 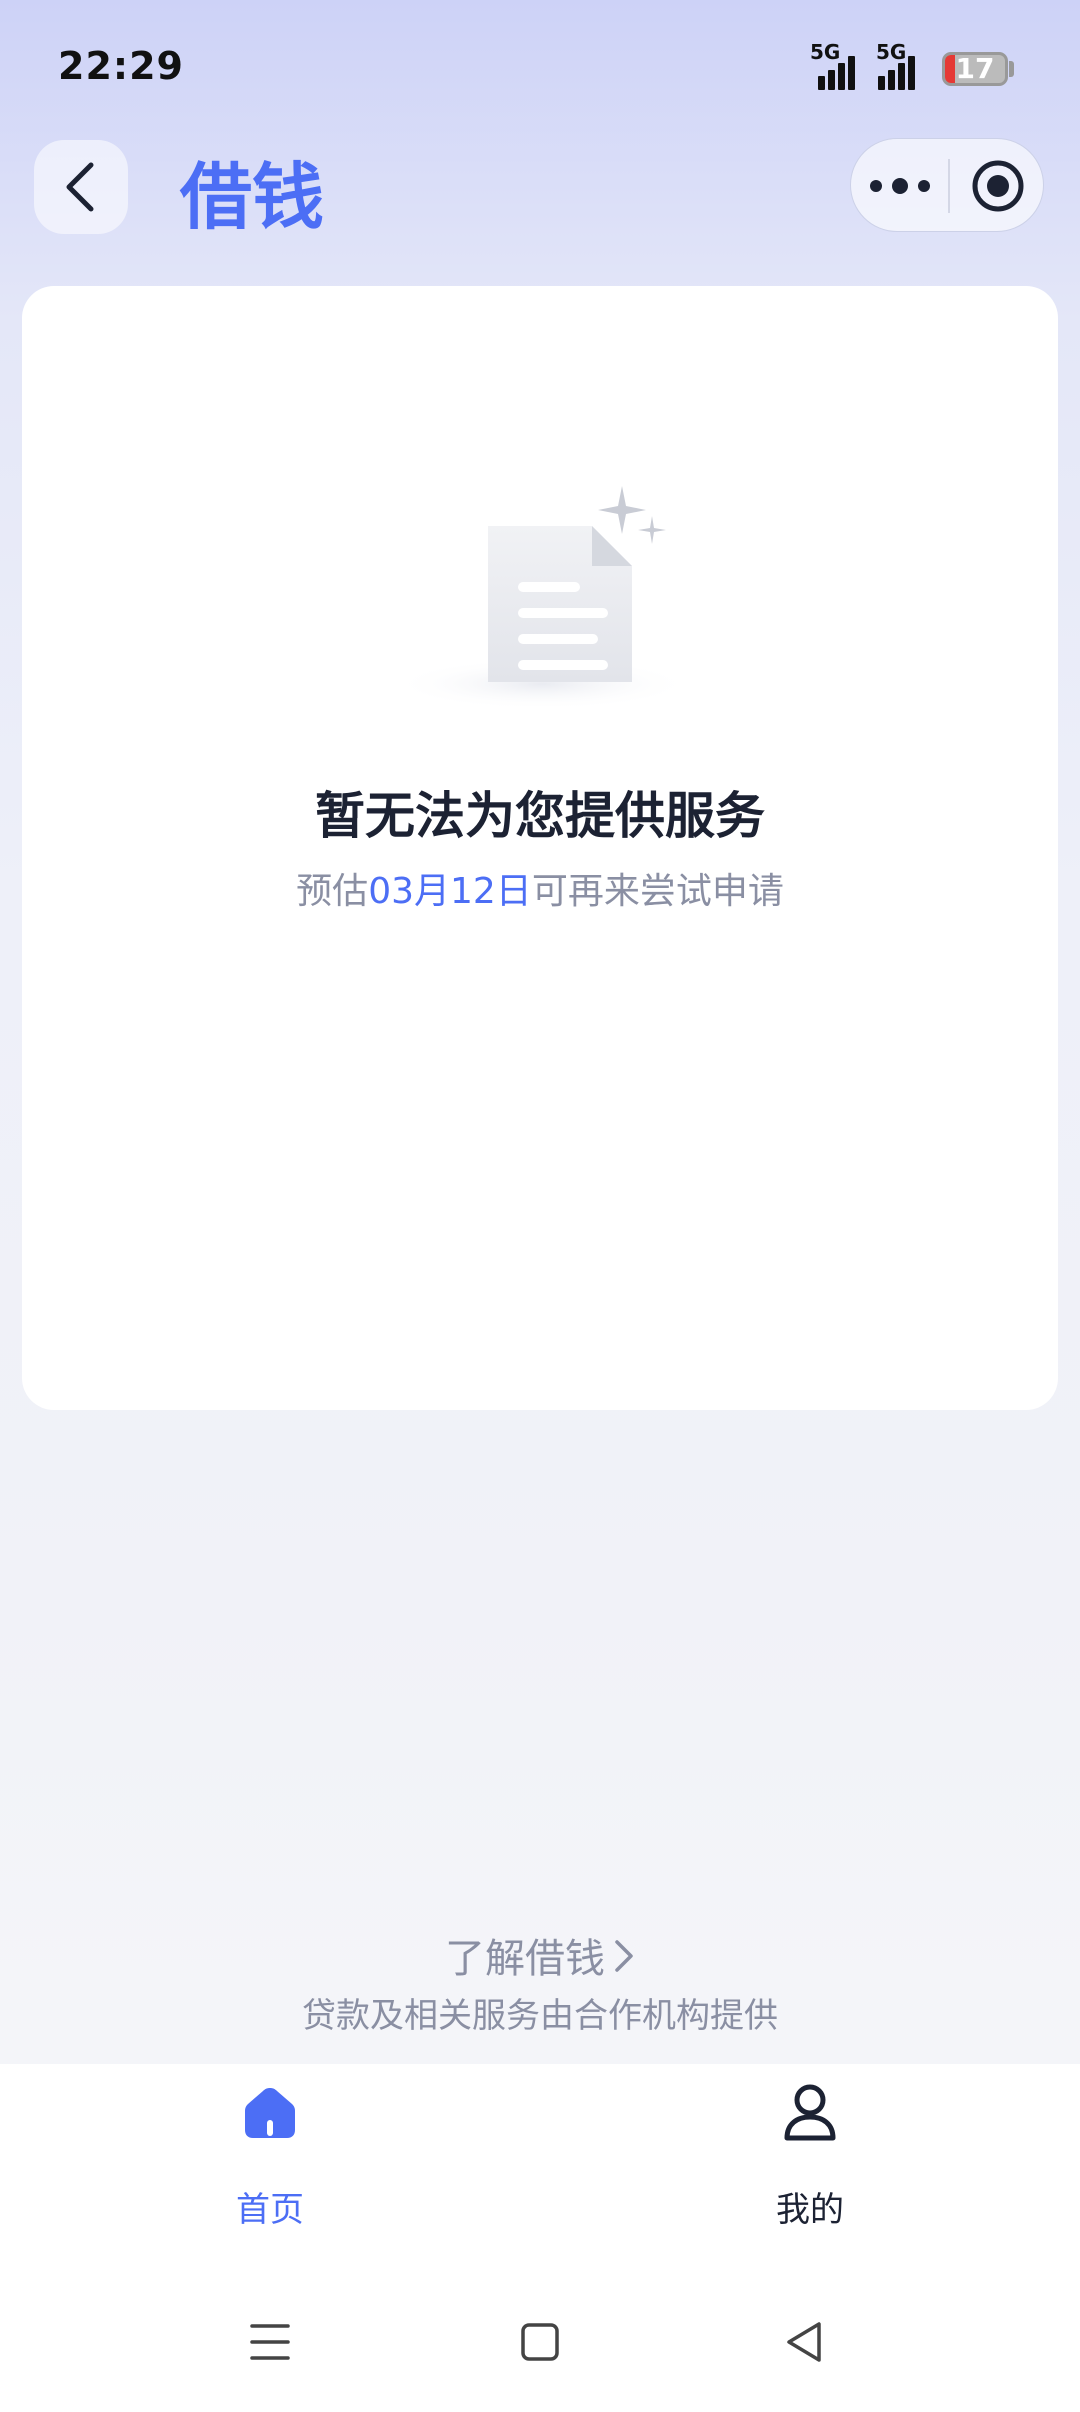 What do you see at coordinates (121, 66) in the screenshot?
I see `status-time: 22:29` at bounding box center [121, 66].